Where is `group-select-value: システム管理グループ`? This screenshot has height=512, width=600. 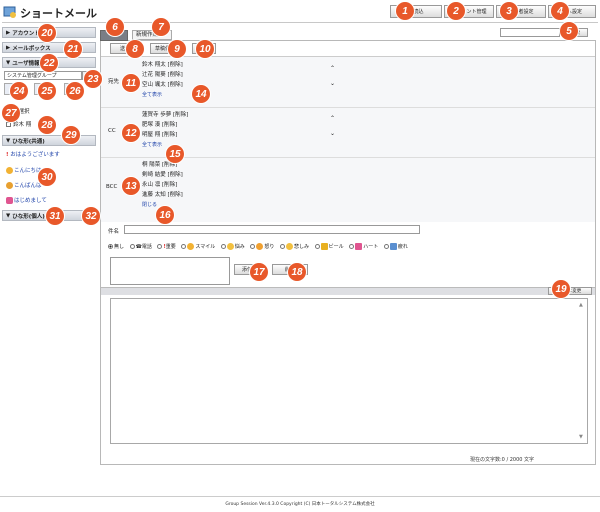
group-select-value: システム管理グループ is located at coordinates (32, 76).